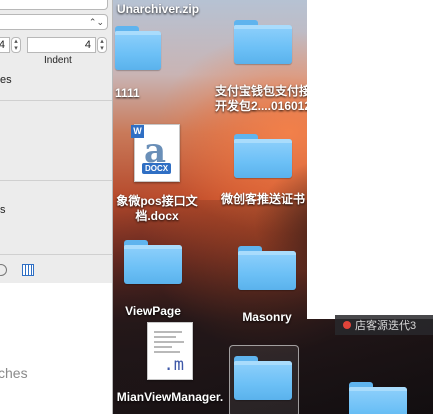 This screenshot has width=433, height=414. What do you see at coordinates (3, 210) in the screenshot?
I see `truncated-option-label: s` at bounding box center [3, 210].